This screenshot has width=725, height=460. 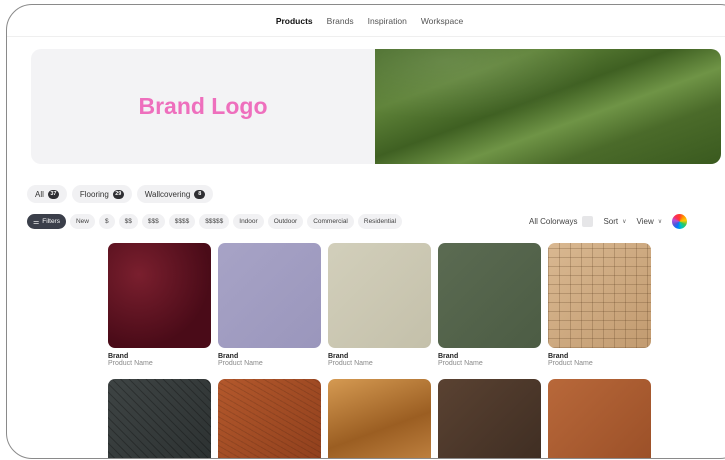 What do you see at coordinates (53, 194) in the screenshot?
I see `count-badge: 37` at bounding box center [53, 194].